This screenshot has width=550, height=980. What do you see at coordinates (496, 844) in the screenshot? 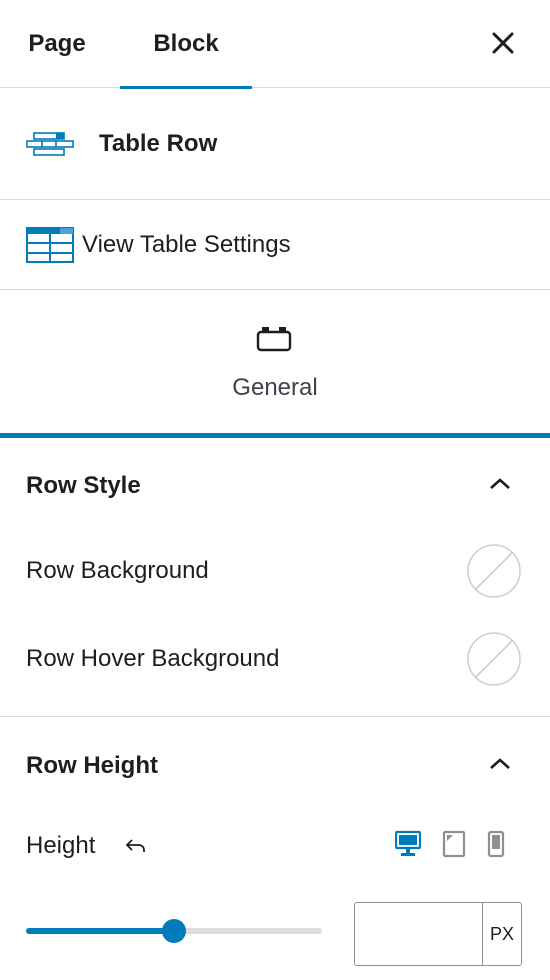
I see `mobile-icon` at bounding box center [496, 844].